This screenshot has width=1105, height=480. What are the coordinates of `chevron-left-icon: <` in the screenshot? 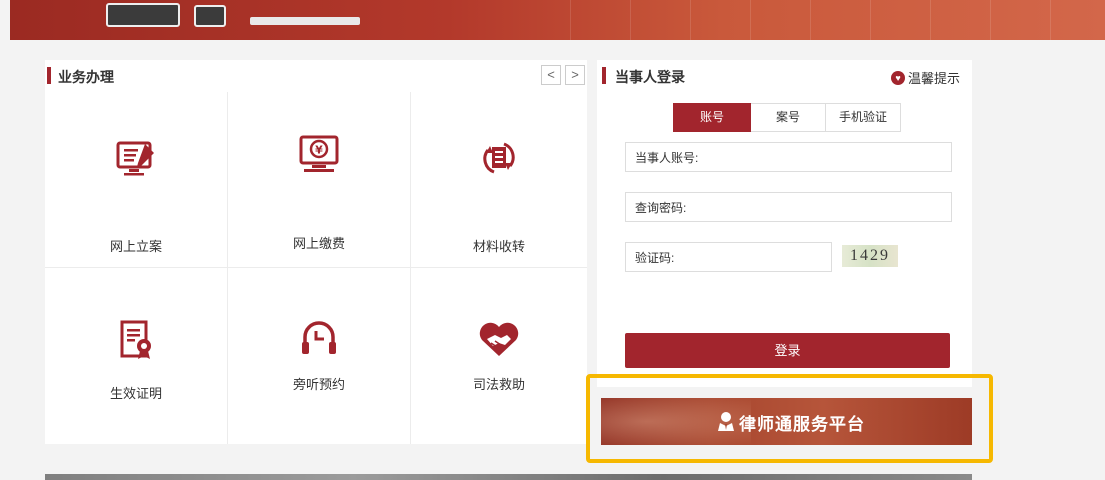 It's located at (551, 74).